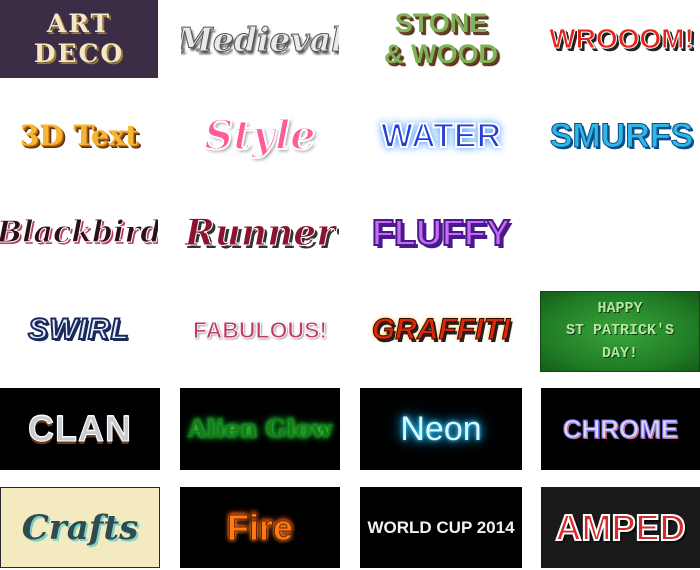  I want to click on tile-art-deco: ART DECO, so click(79, 39).